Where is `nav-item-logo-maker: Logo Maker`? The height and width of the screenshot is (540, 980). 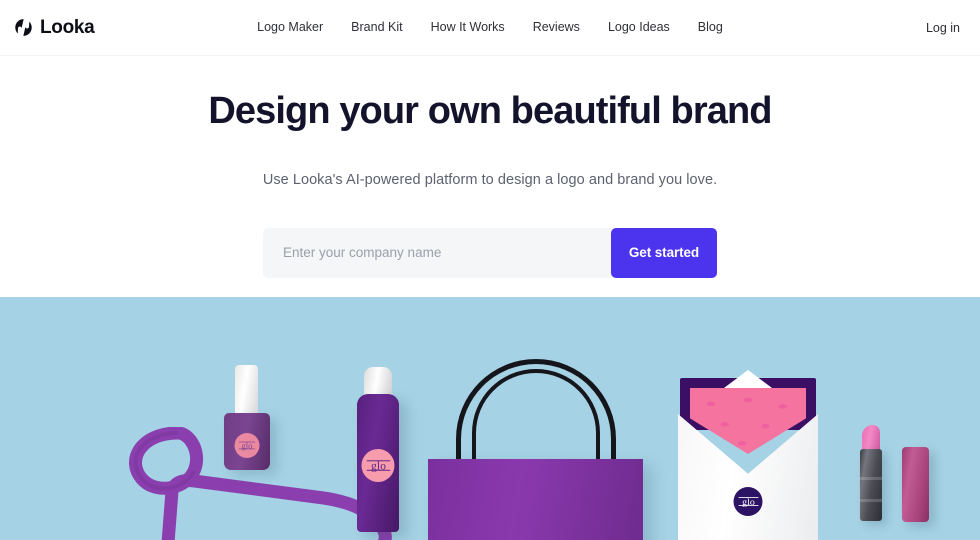
nav-item-logo-maker: Logo Maker is located at coordinates (290, 27).